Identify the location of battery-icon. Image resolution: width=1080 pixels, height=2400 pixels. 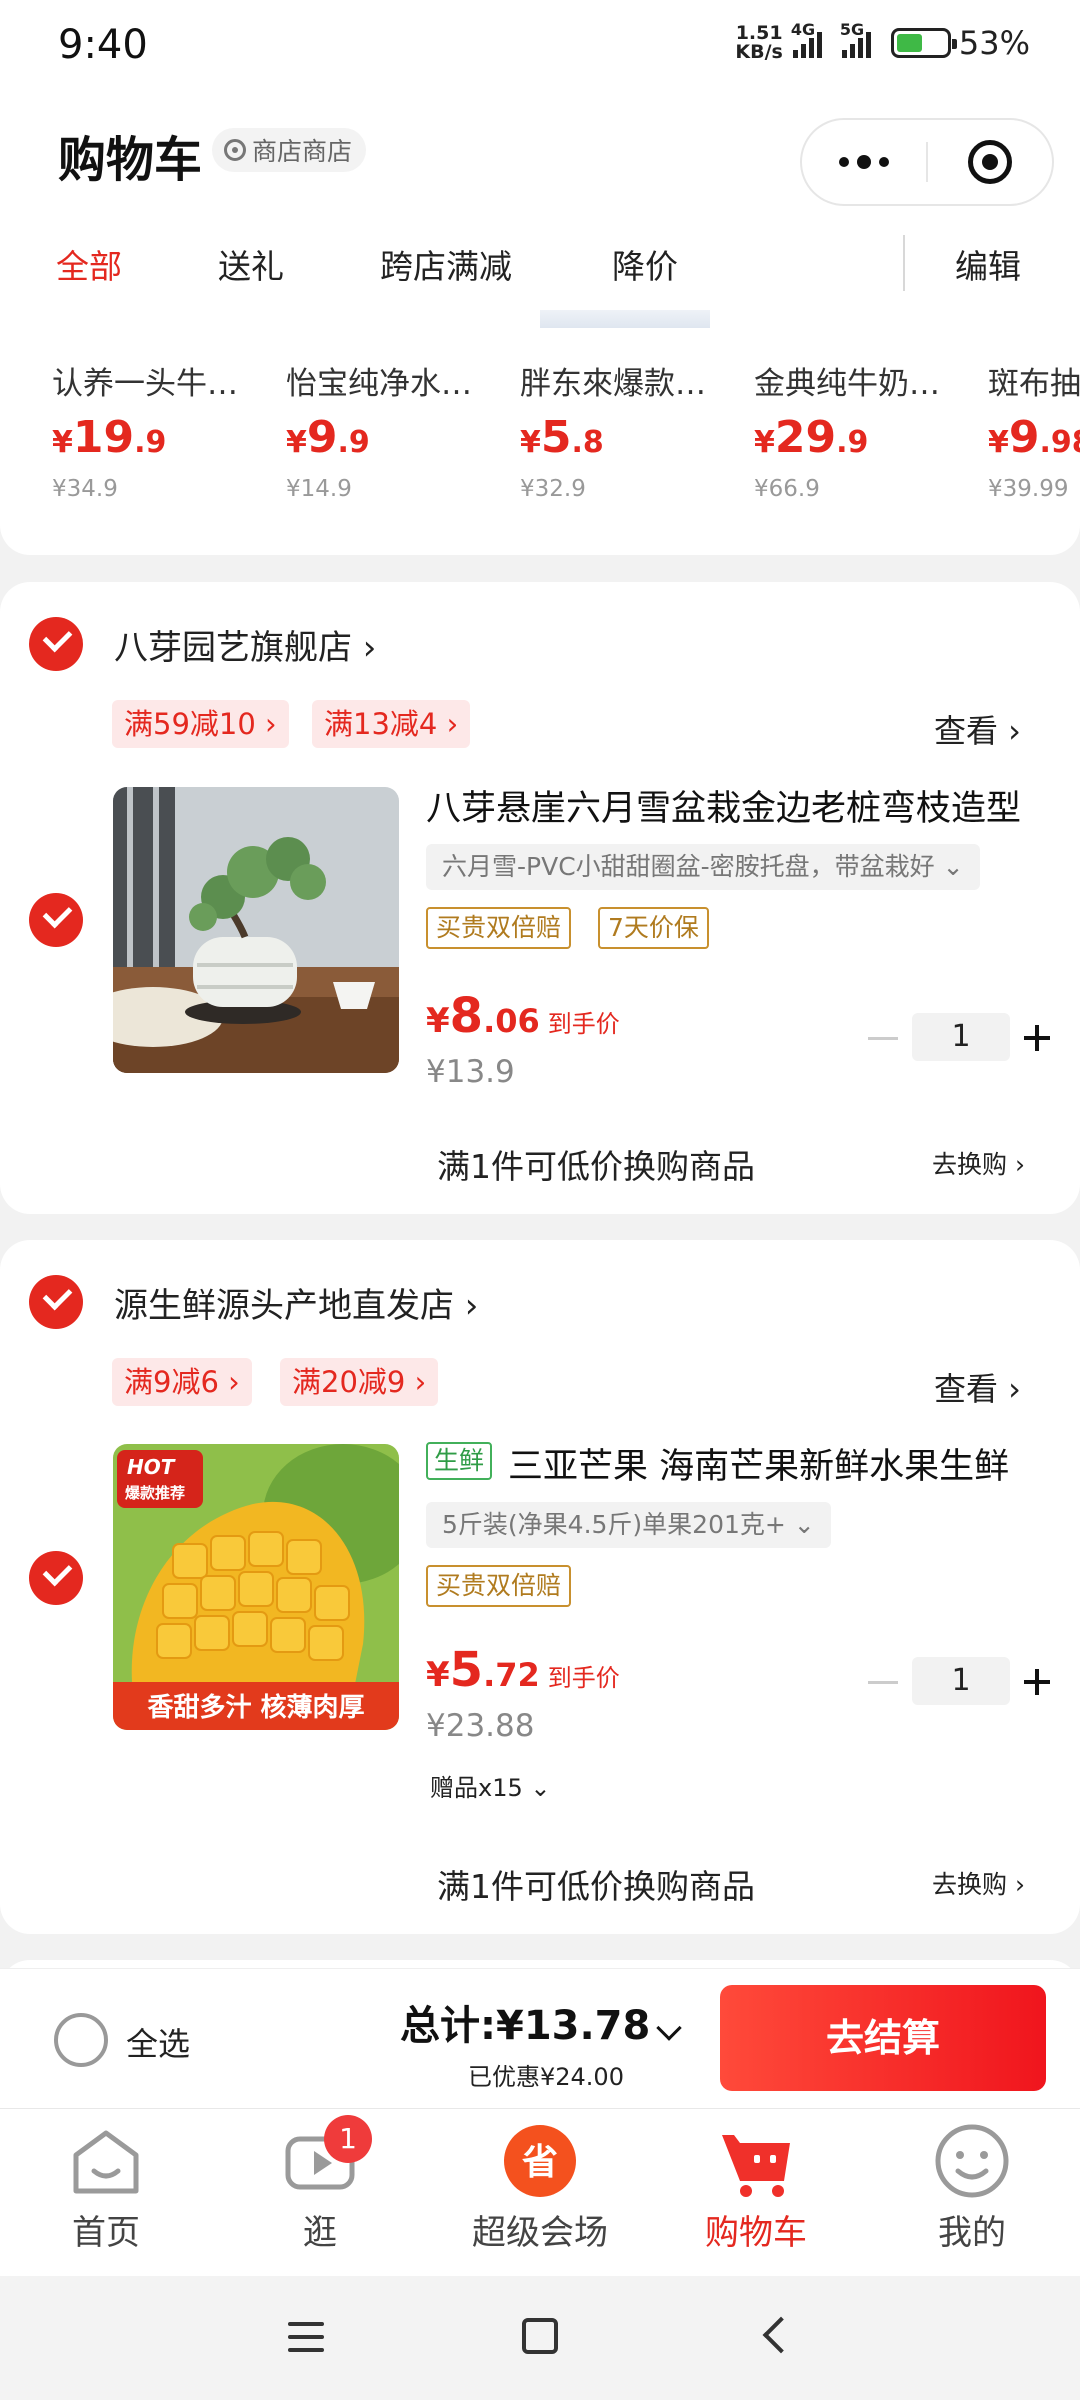
(923, 43).